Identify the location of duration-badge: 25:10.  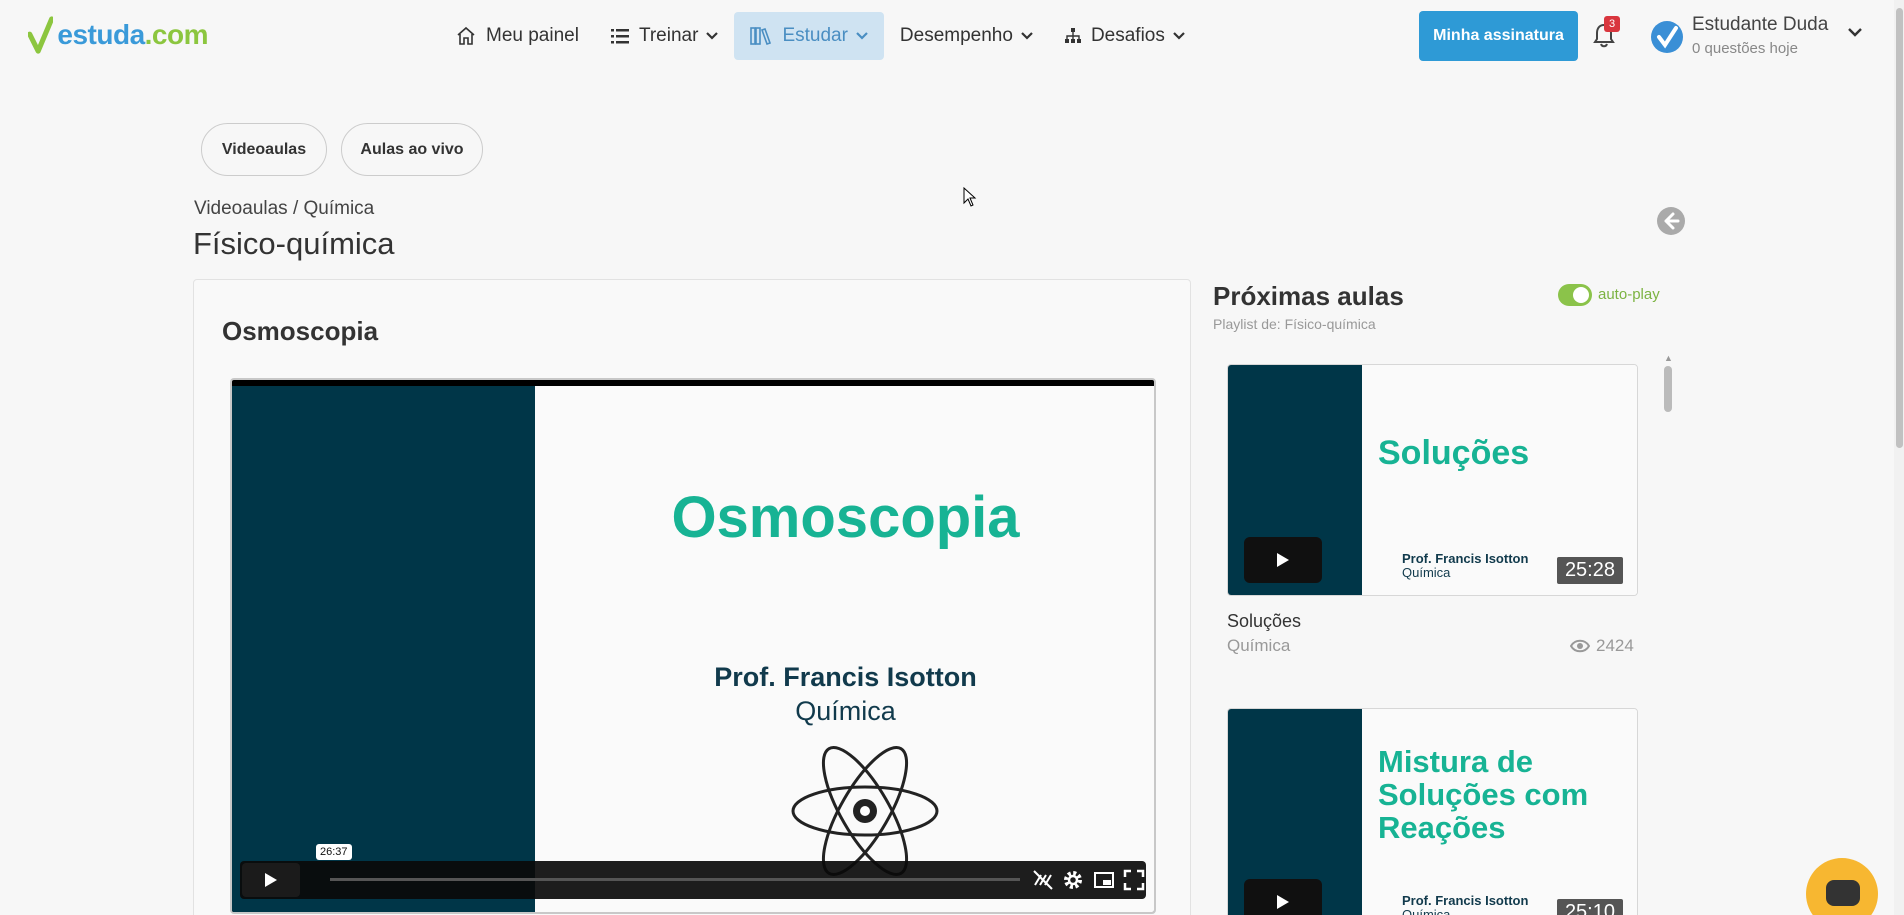
(1589, 907).